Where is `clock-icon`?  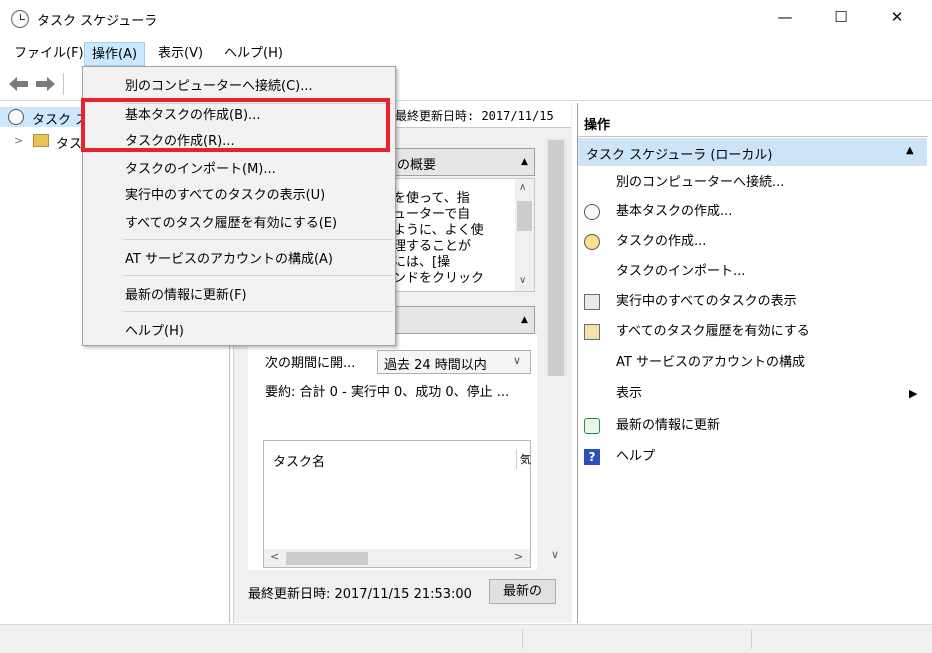 clock-icon is located at coordinates (16, 117).